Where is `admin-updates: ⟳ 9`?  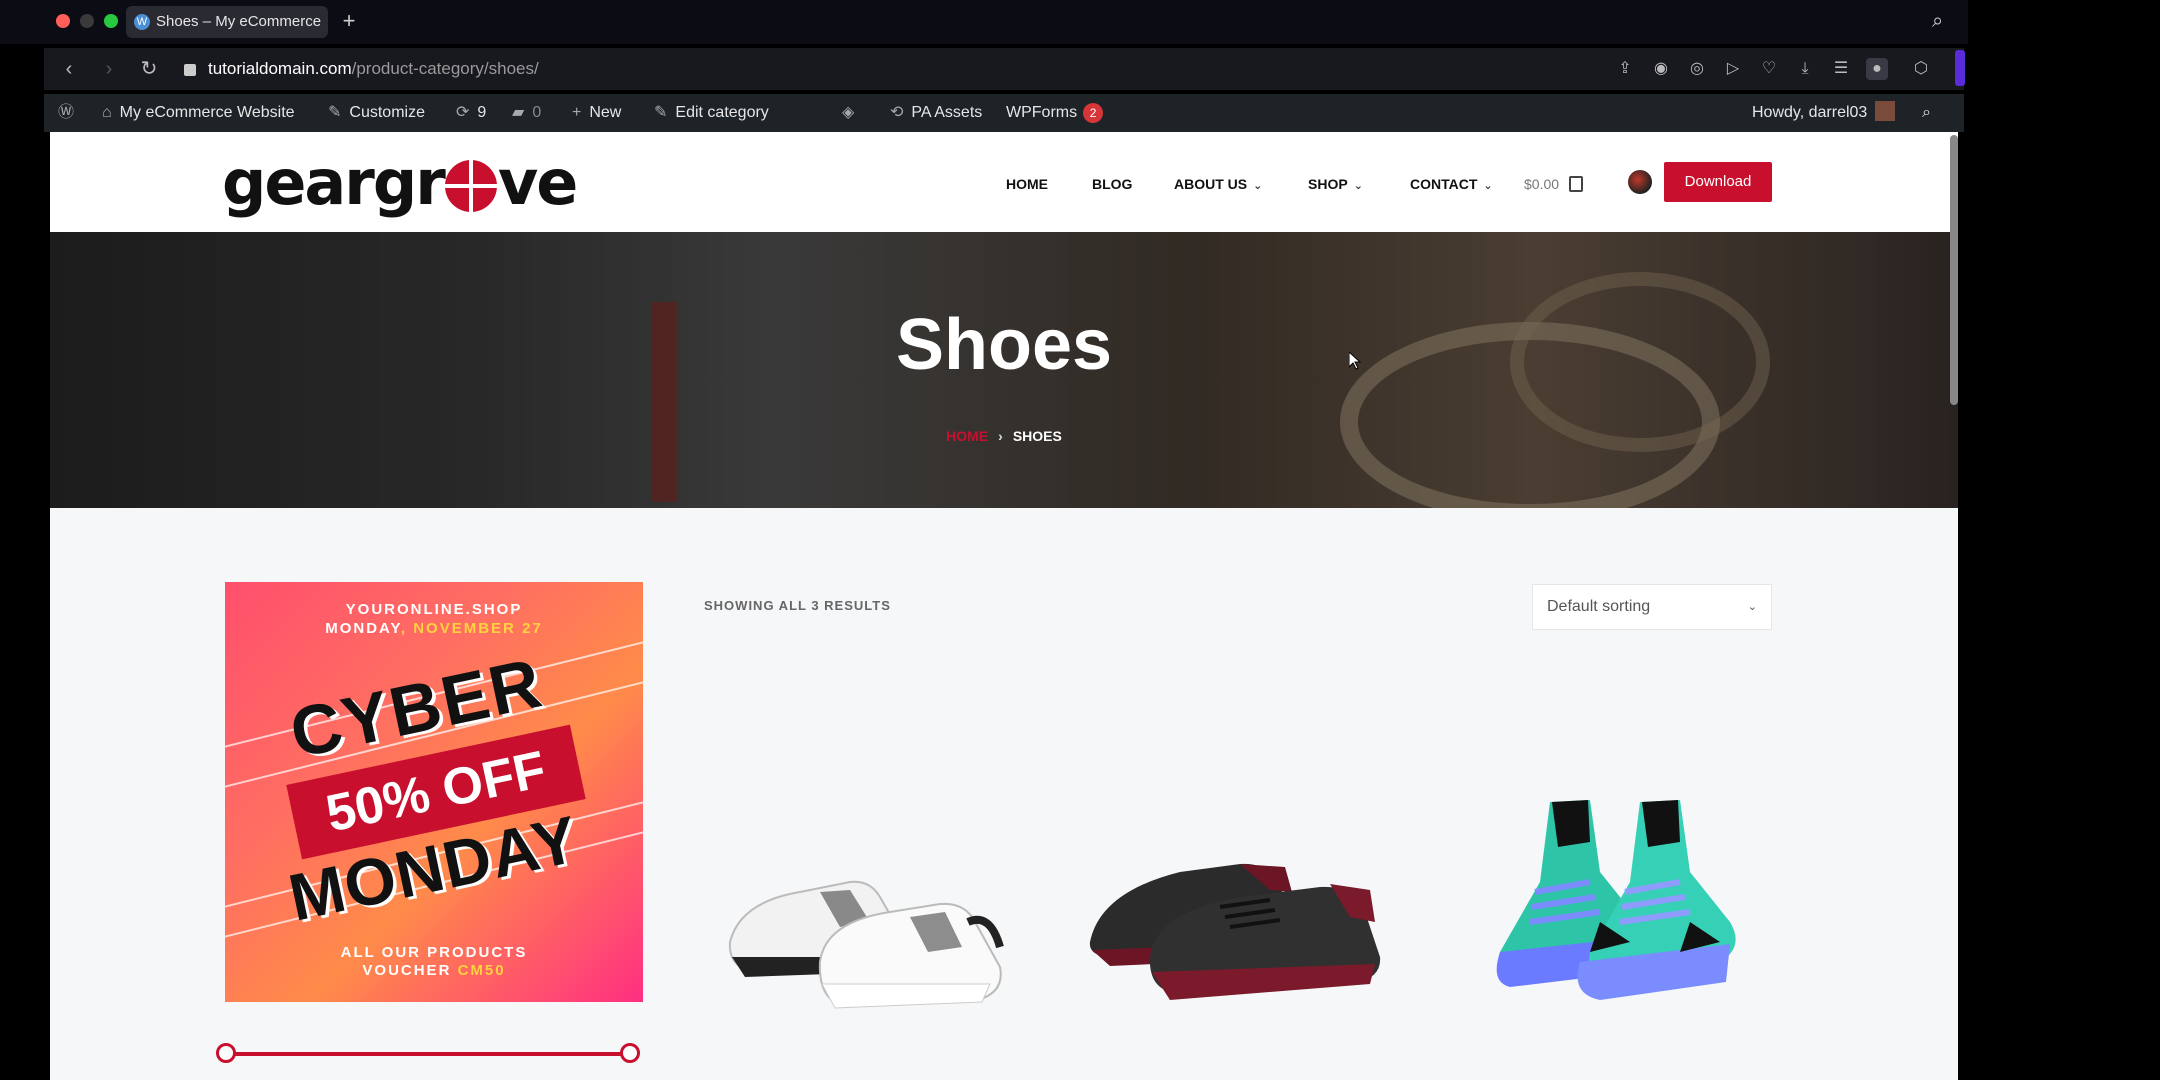 admin-updates: ⟳ 9 is located at coordinates (471, 113).